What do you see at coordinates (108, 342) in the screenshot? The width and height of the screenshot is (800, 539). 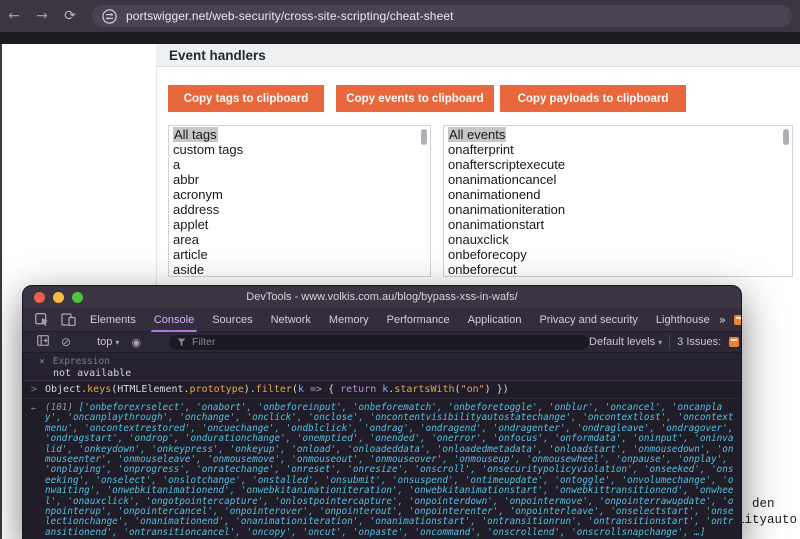 I see `context-selector: top ▾` at bounding box center [108, 342].